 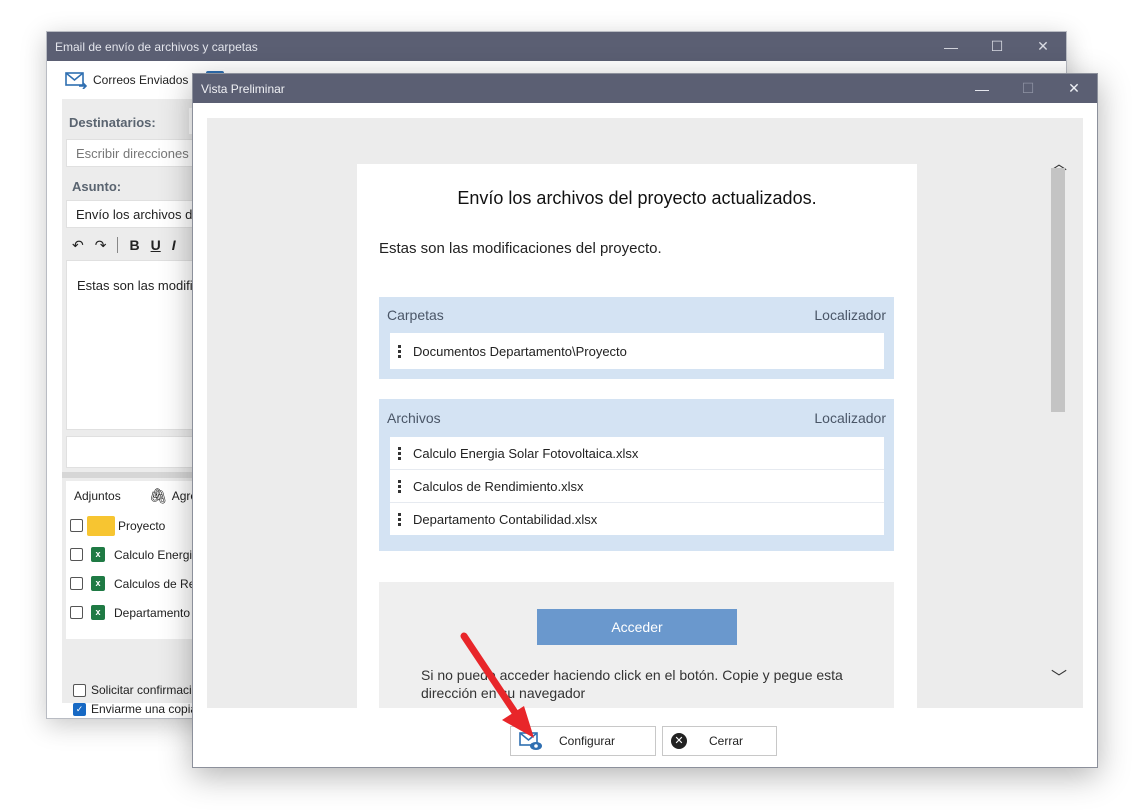 I want to click on bold-button: B, so click(x=134, y=245).